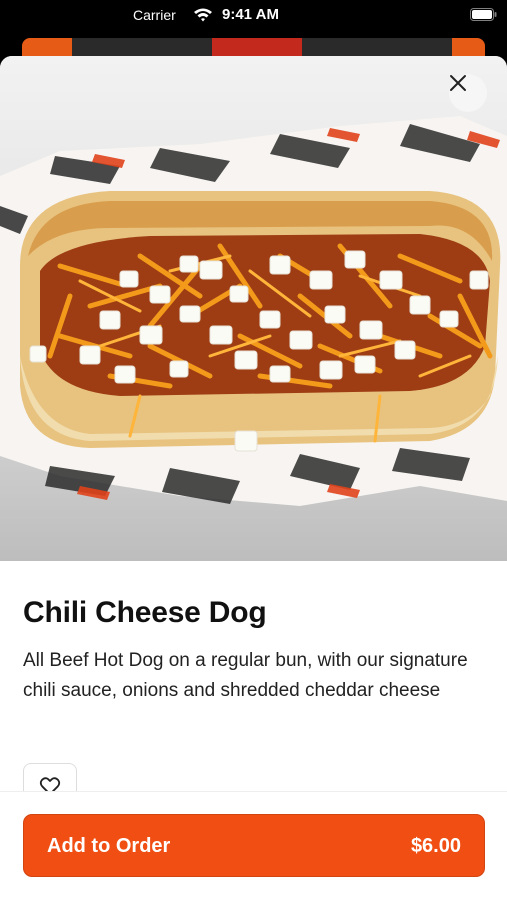 This screenshot has height=900, width=507. I want to click on status-bar: Carrier 9:41 AM, so click(253, 17).